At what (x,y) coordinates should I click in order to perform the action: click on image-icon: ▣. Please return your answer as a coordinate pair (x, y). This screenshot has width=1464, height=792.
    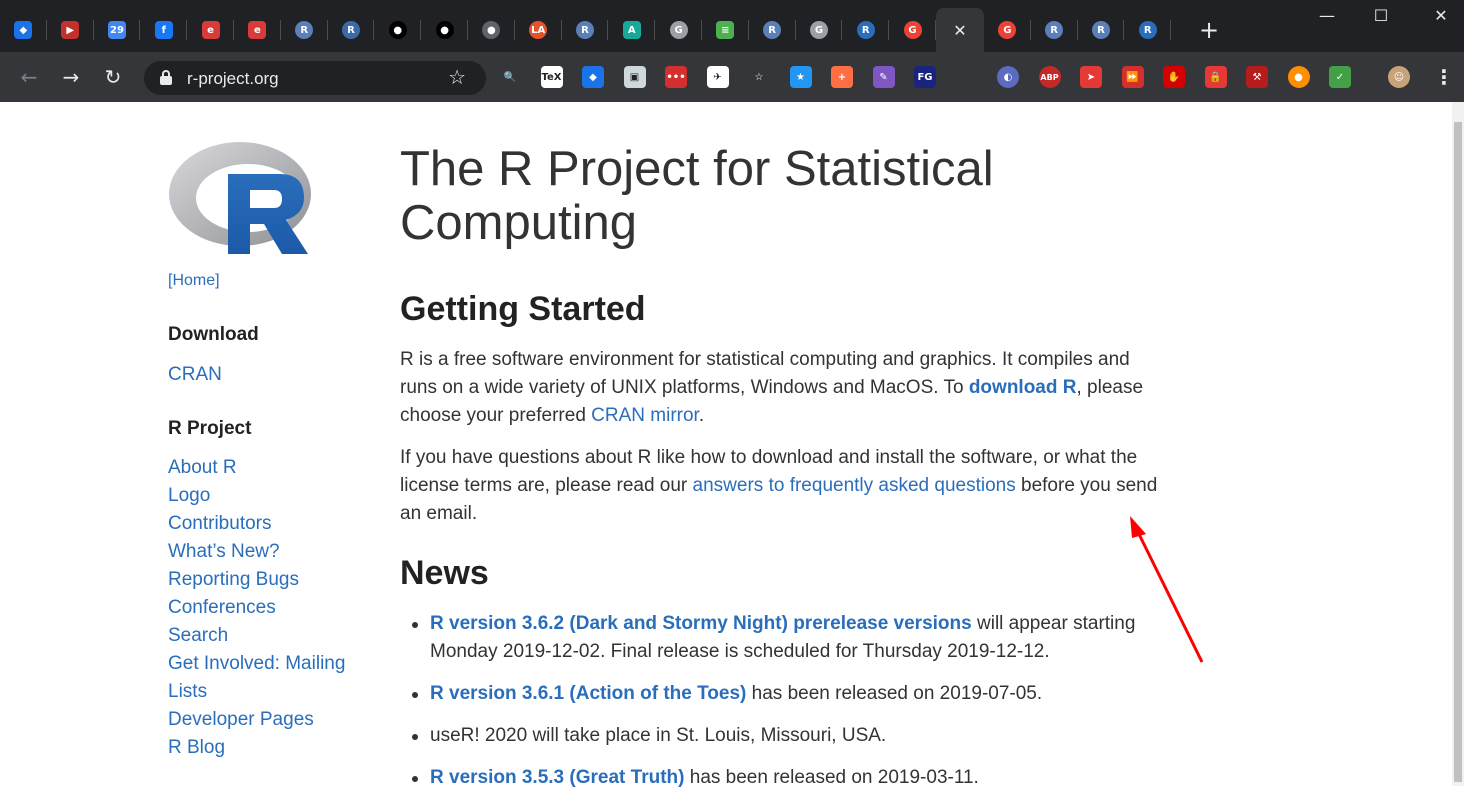
    Looking at the image, I should click on (634, 77).